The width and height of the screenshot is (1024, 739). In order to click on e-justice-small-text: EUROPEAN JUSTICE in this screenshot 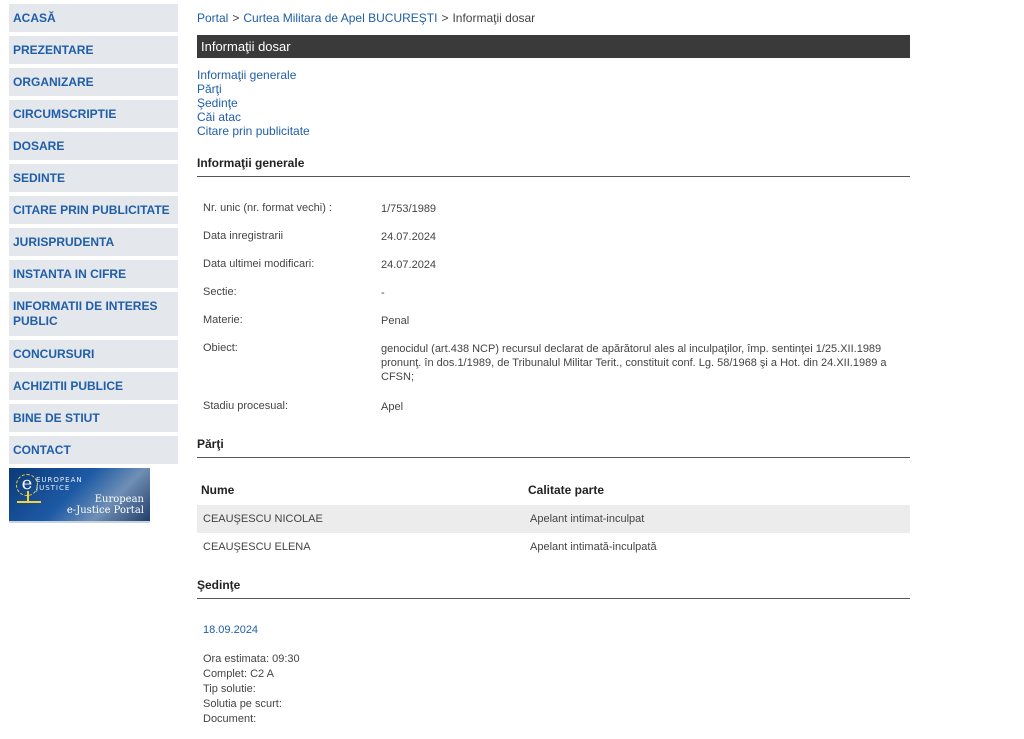, I will do `click(59, 484)`.